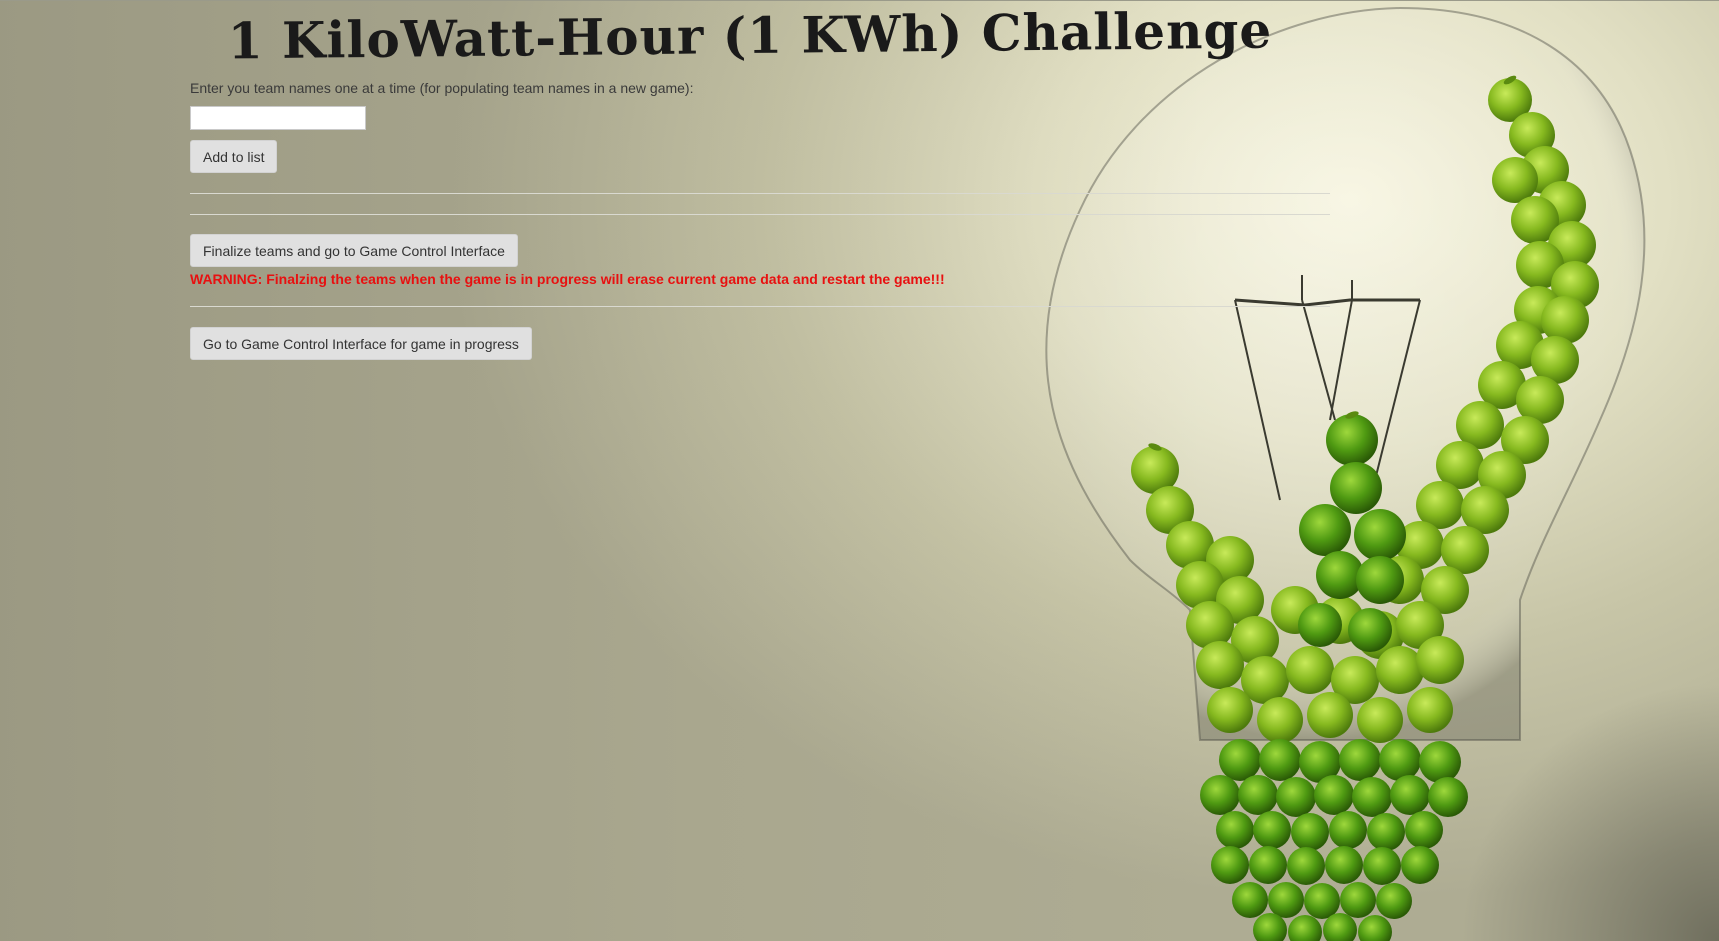 The height and width of the screenshot is (941, 1719). What do you see at coordinates (234, 156) in the screenshot?
I see `add-to-list-button: Add to list` at bounding box center [234, 156].